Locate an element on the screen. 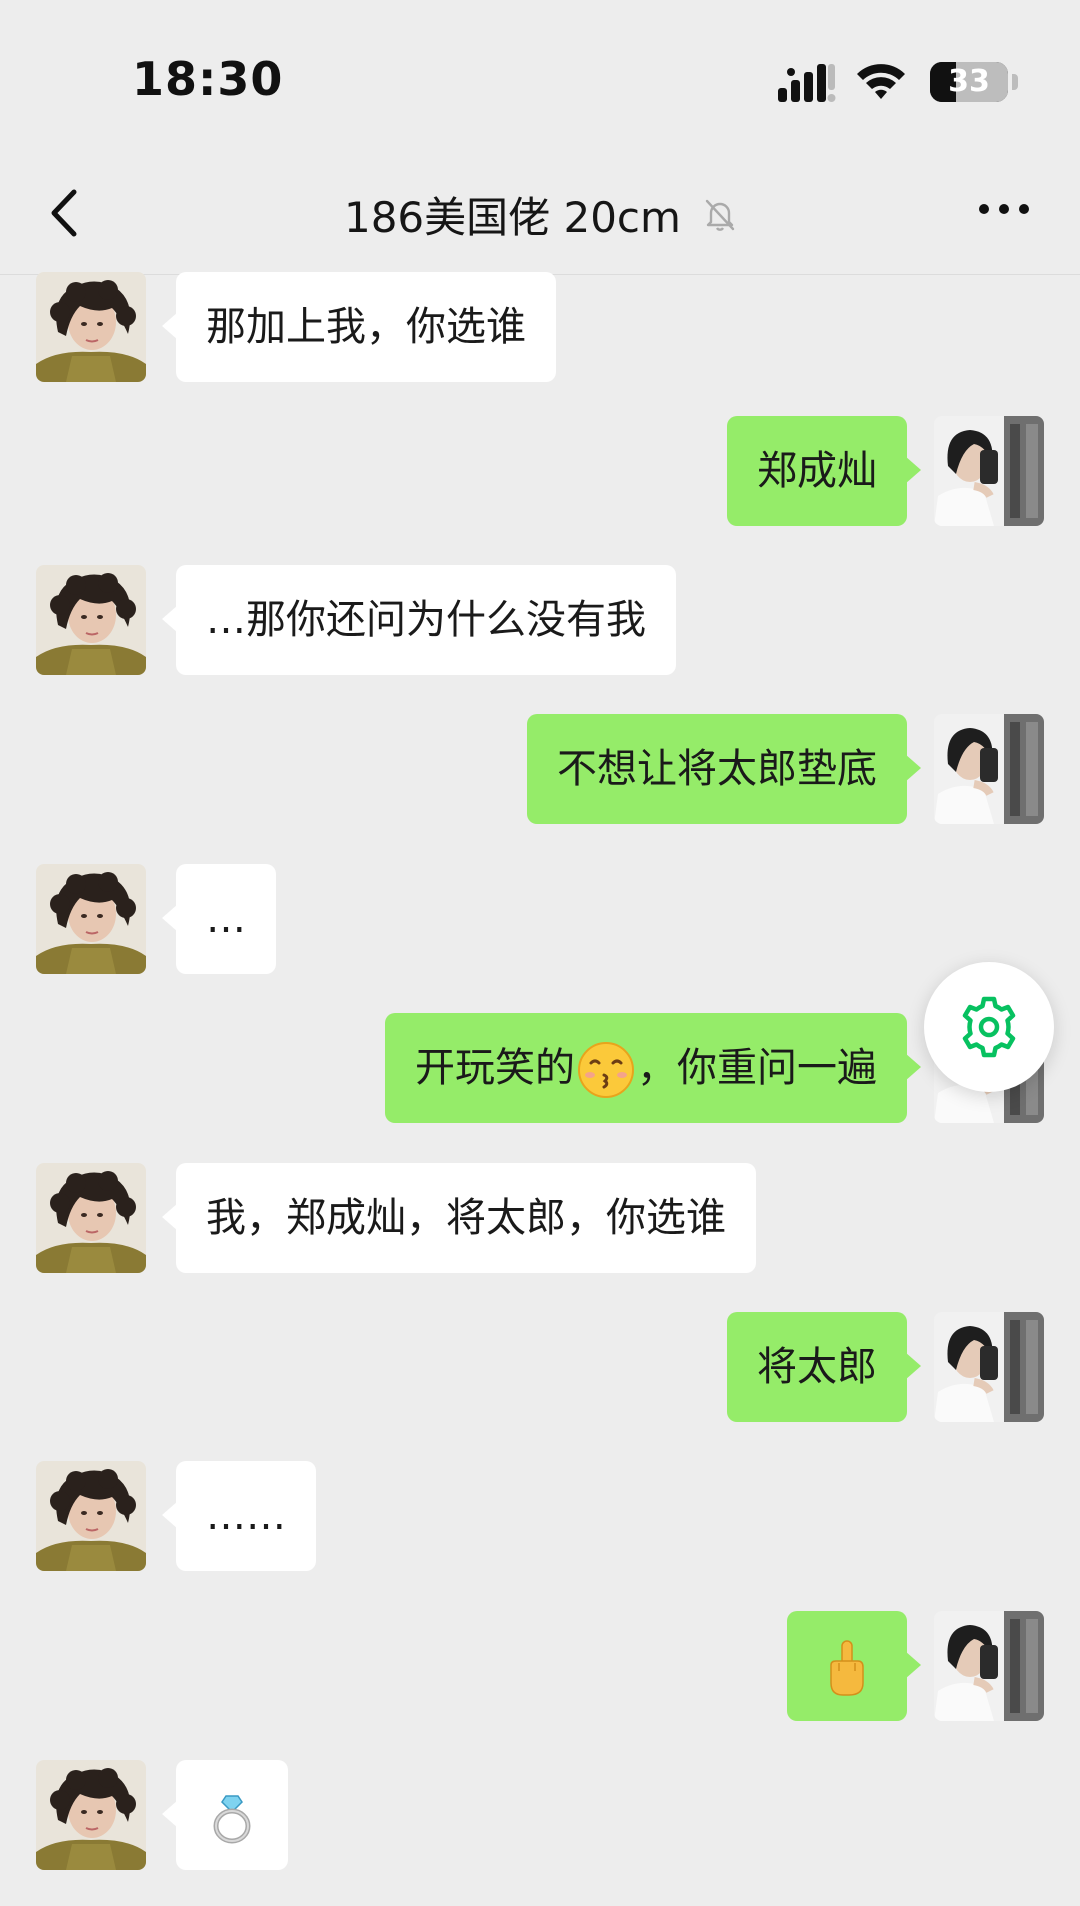 This screenshot has width=1080, height=1906. message-bubble-outgoing: 开玩笑的 ，你重问一遍 is located at coordinates (653, 1068).